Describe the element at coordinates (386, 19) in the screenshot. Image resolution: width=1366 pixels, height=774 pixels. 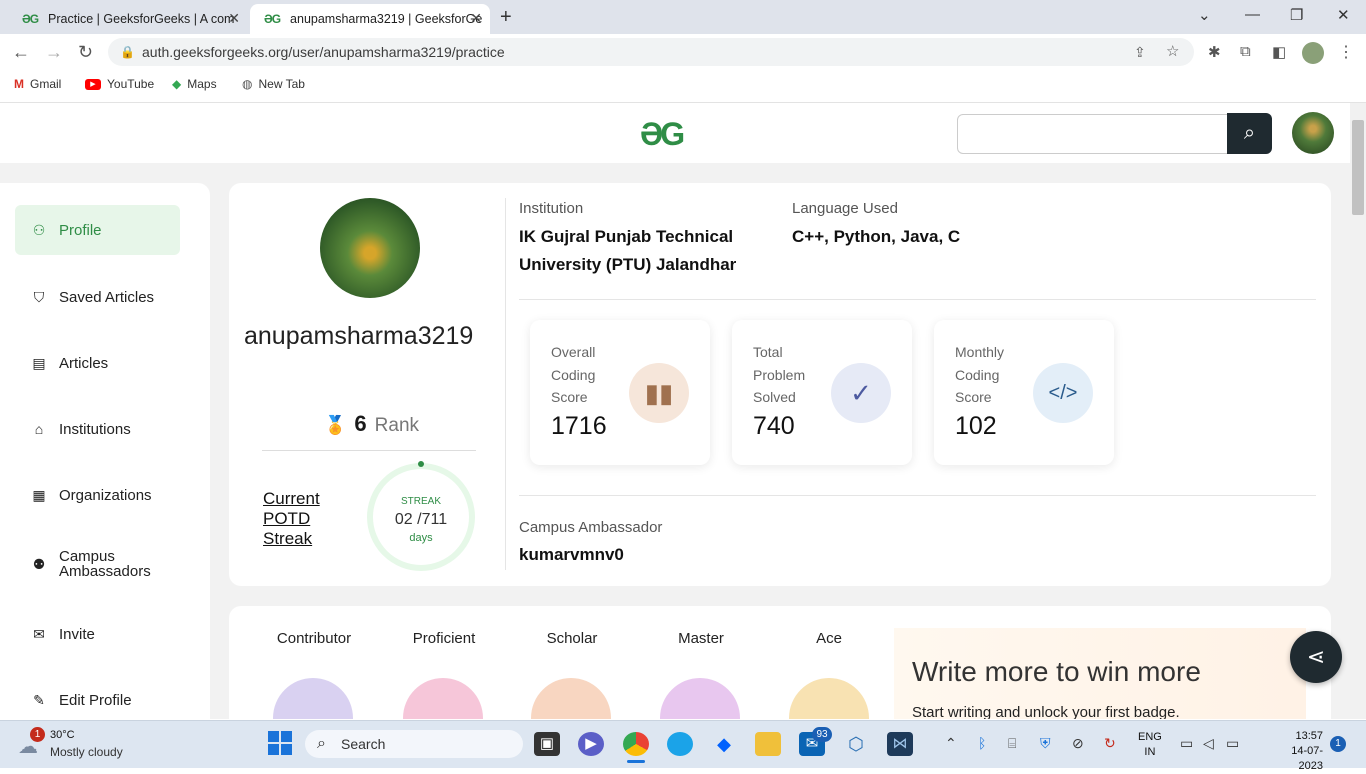
I see `tab-title: anupamsharma3219 | GeeksforGe` at that location.